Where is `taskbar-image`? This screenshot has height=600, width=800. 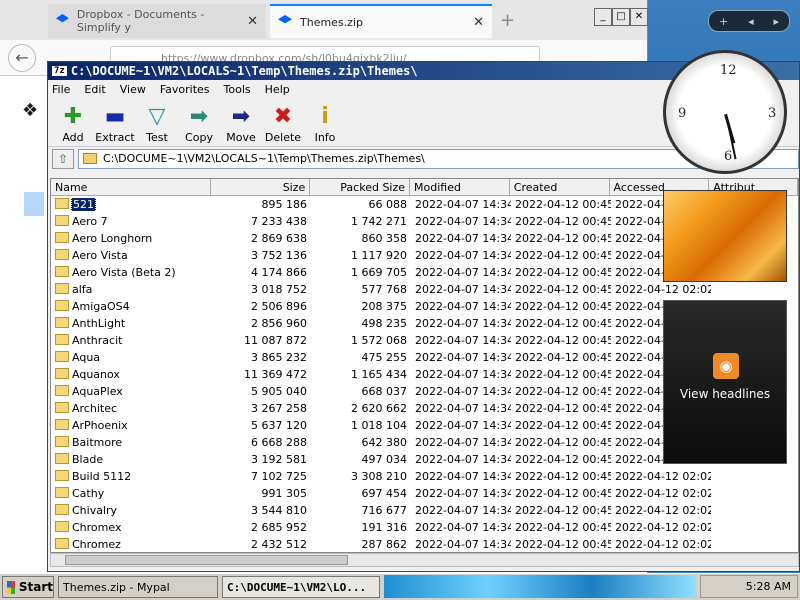
taskbar-image is located at coordinates (540, 586).